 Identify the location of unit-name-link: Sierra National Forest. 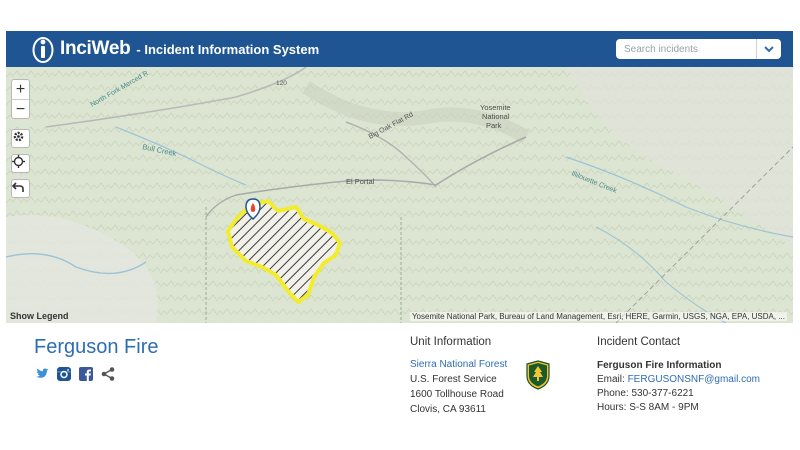
(458, 364).